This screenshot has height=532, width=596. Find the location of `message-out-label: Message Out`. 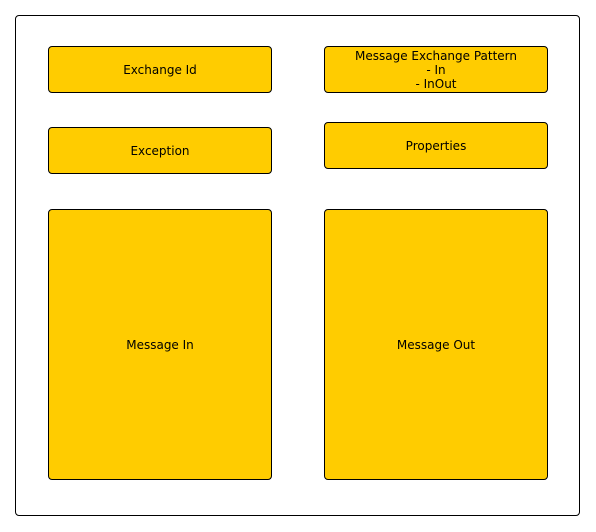

message-out-label: Message Out is located at coordinates (436, 344).